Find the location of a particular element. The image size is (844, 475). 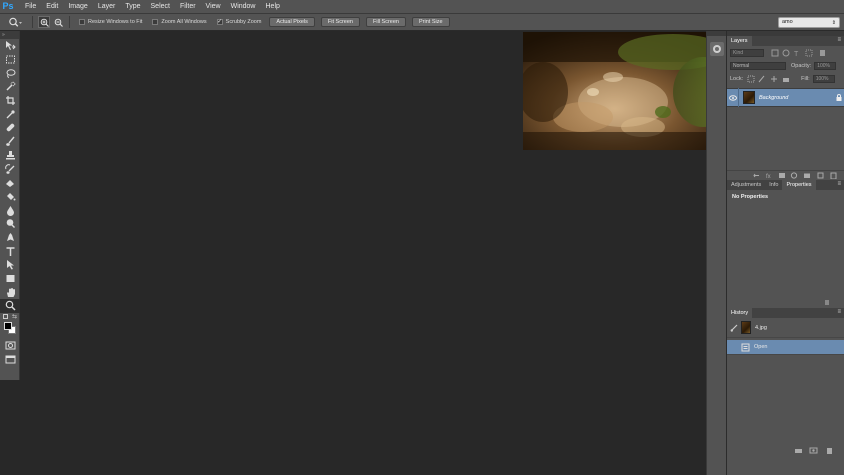

layer-filter-icons: T is located at coordinates (803, 53).